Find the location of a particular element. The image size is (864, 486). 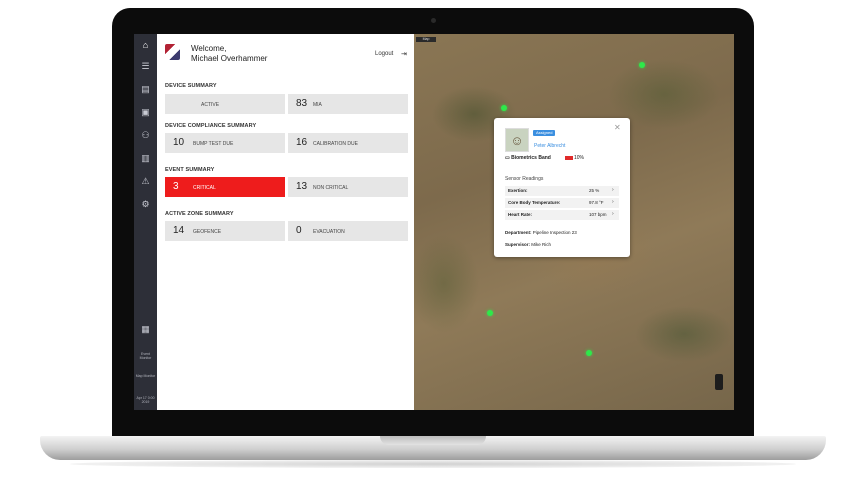

reading-row: Exertion: 25 % › is located at coordinates (562, 191).